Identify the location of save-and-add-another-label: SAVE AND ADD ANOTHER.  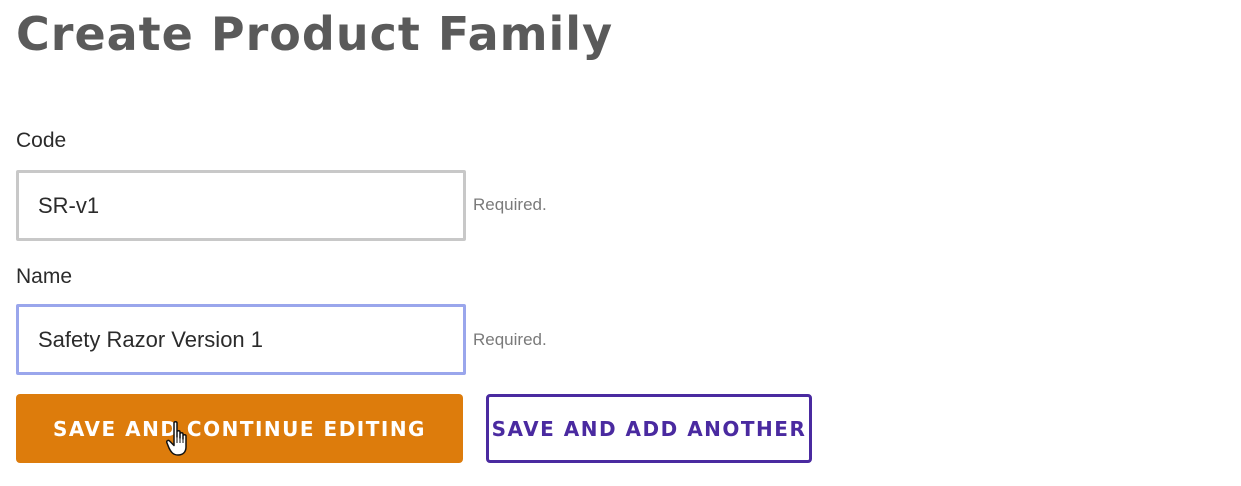
(649, 428).